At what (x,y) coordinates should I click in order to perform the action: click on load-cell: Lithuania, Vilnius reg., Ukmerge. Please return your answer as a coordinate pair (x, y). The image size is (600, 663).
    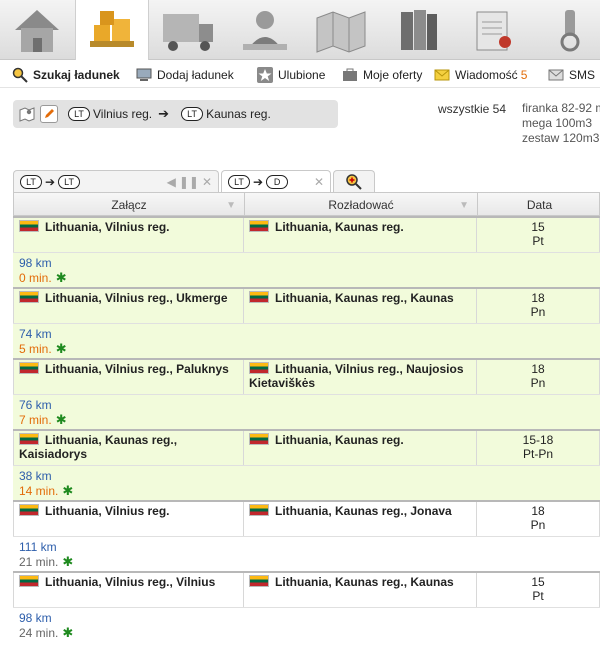
    Looking at the image, I should click on (128, 306).